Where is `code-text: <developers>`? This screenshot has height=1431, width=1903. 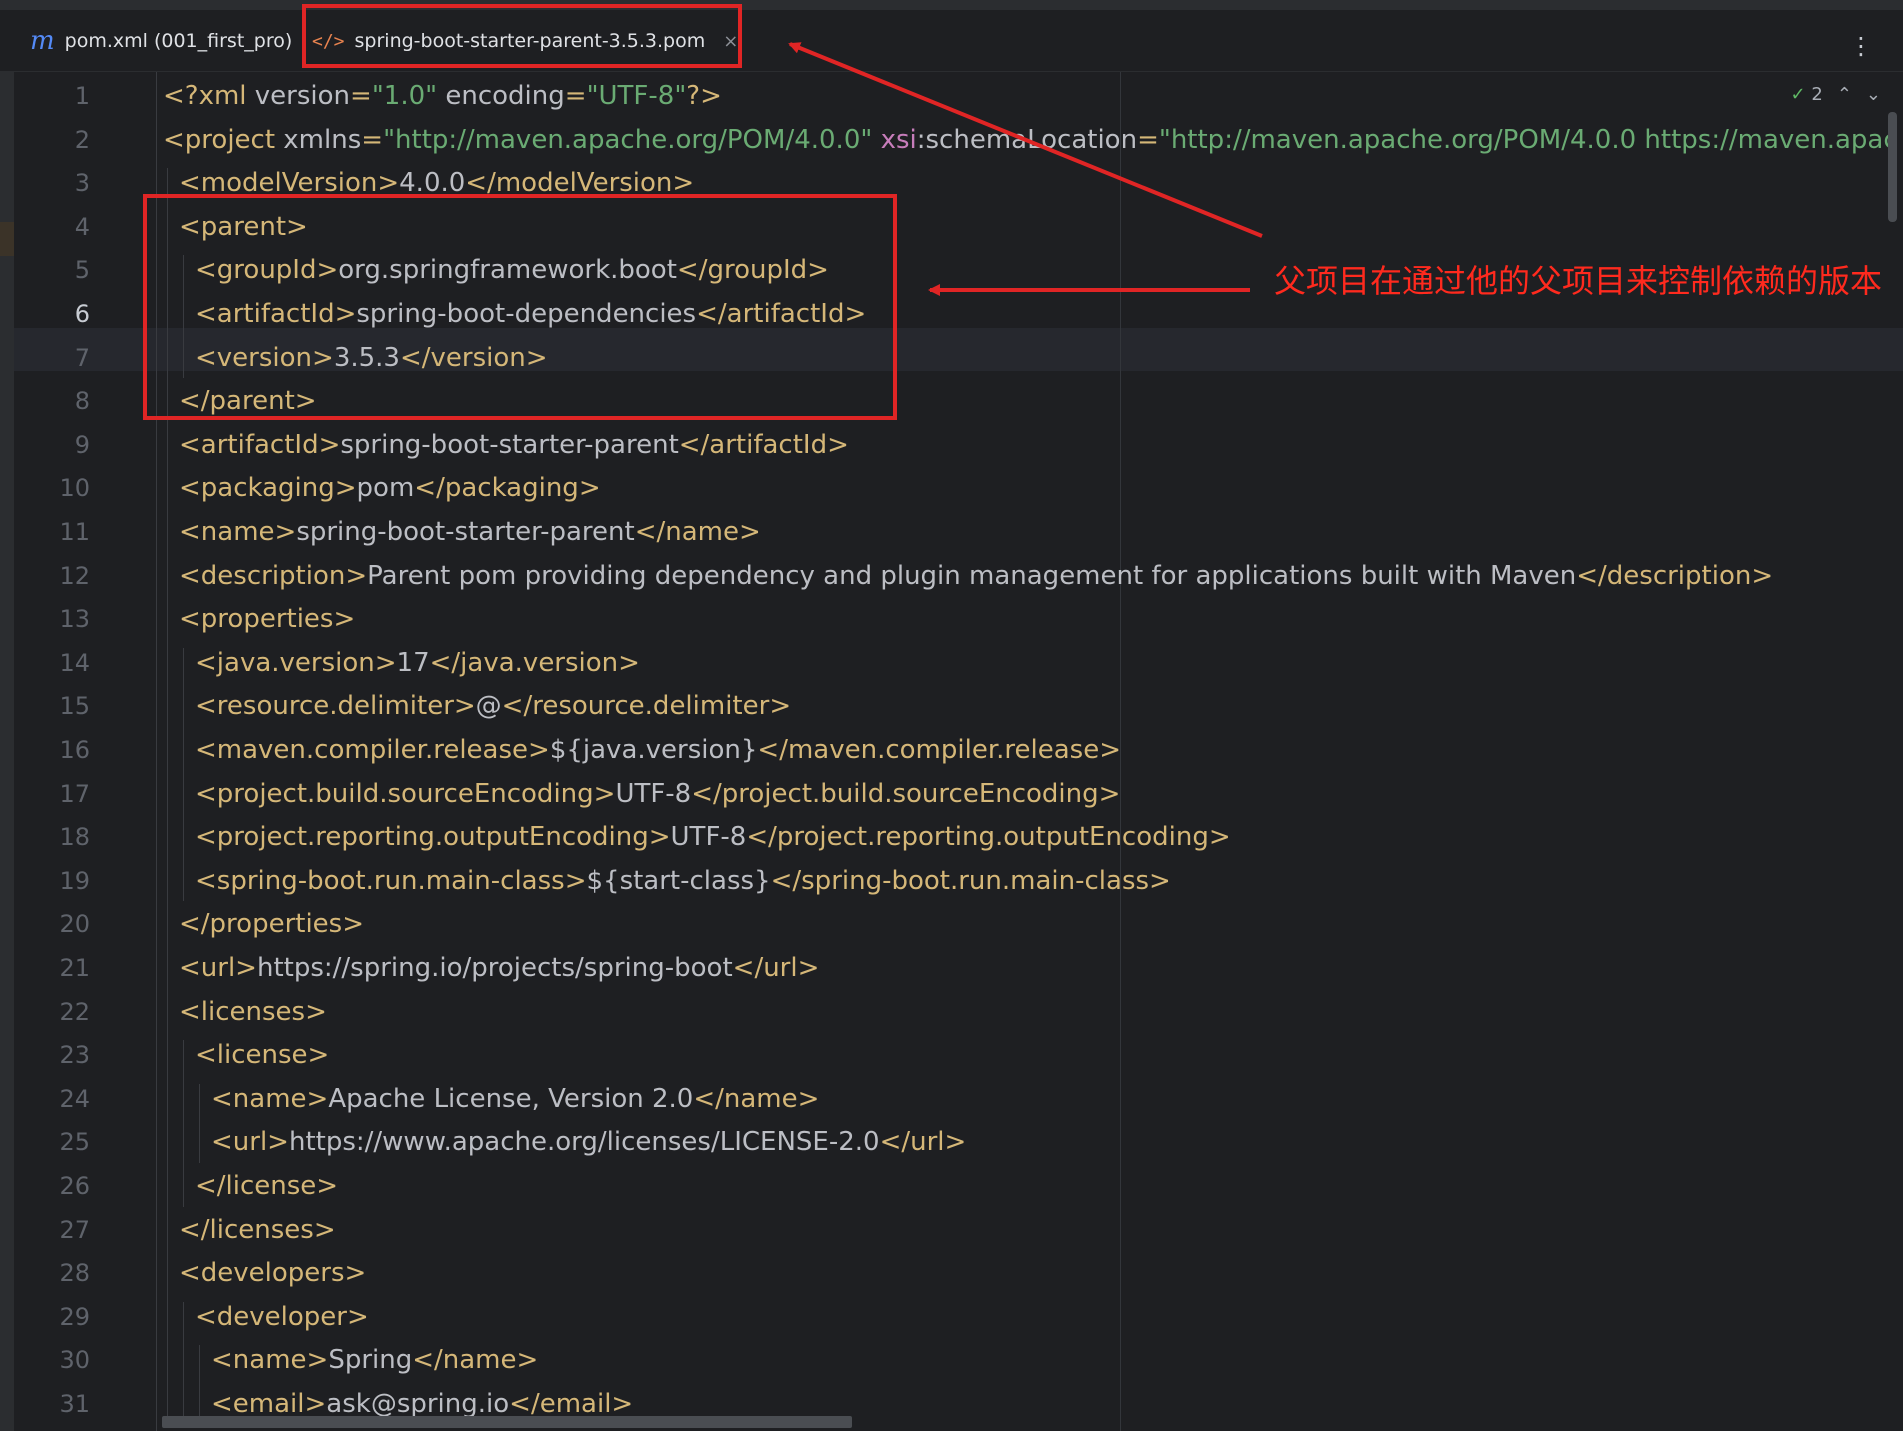 code-text: <developers> is located at coordinates (272, 1274).